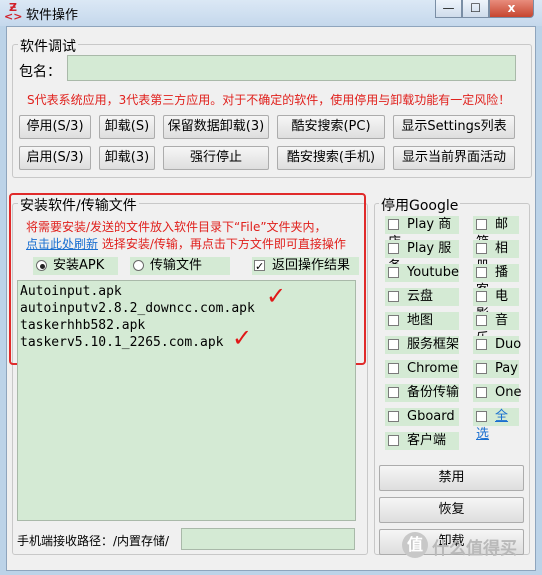 The width and height of the screenshot is (542, 575). What do you see at coordinates (122, 342) in the screenshot?
I see `file-item: taskerv5.10.1_2265.com.apk` at bounding box center [122, 342].